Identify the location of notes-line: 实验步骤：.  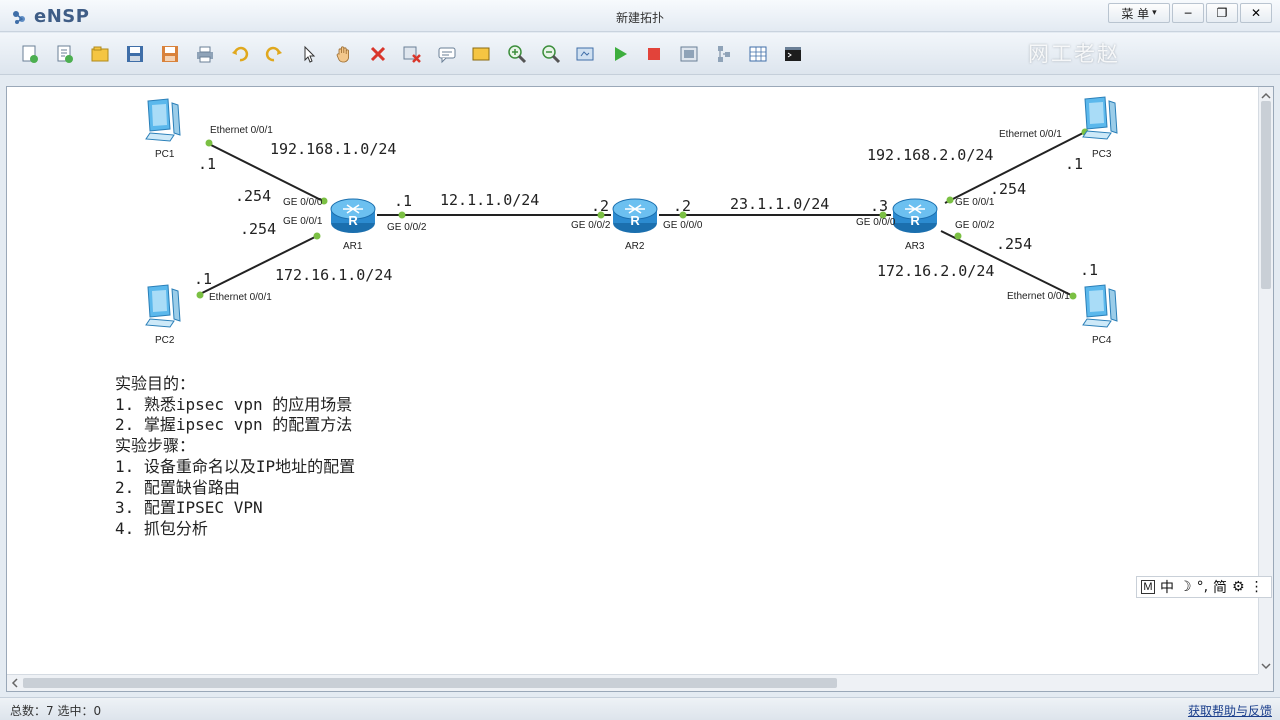
(155, 446).